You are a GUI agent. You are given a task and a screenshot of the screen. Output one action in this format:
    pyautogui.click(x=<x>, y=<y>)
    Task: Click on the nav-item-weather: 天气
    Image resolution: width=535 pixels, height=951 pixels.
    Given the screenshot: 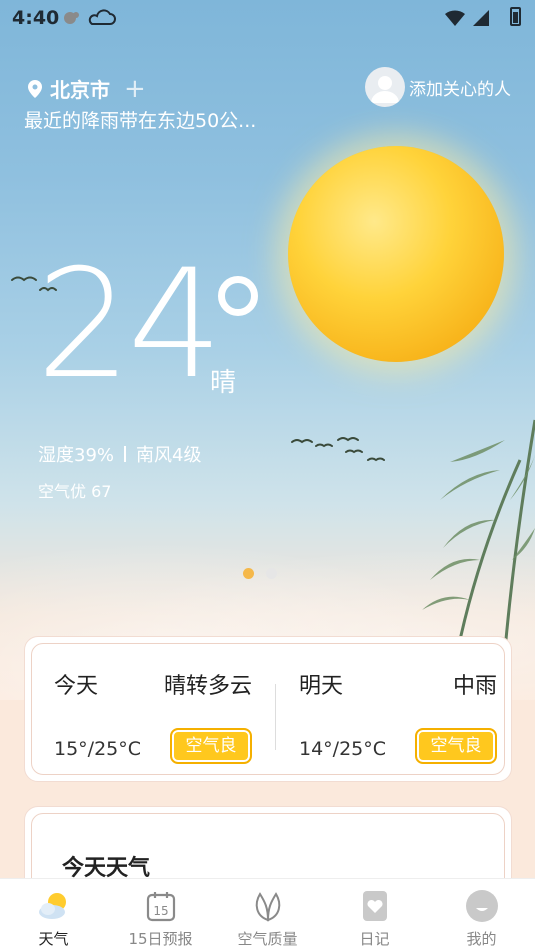 What is the action you would take?
    pyautogui.click(x=53, y=915)
    